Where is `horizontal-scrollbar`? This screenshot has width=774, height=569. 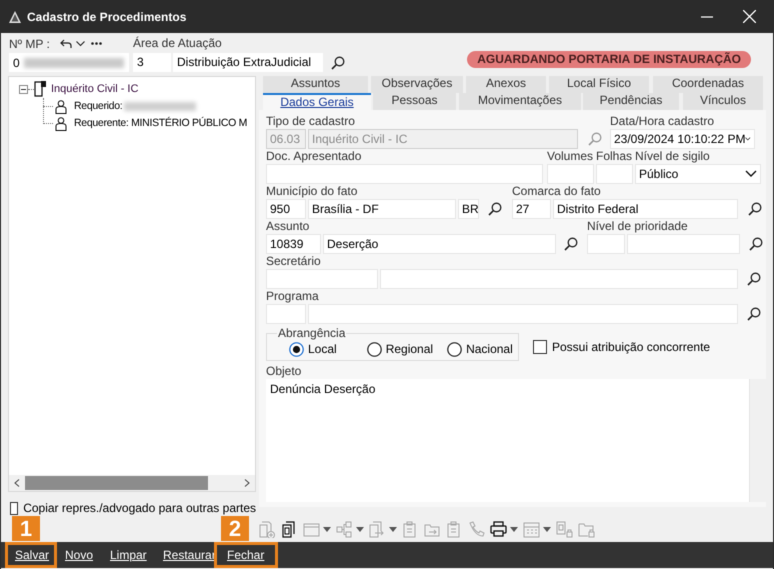 horizontal-scrollbar is located at coordinates (132, 483).